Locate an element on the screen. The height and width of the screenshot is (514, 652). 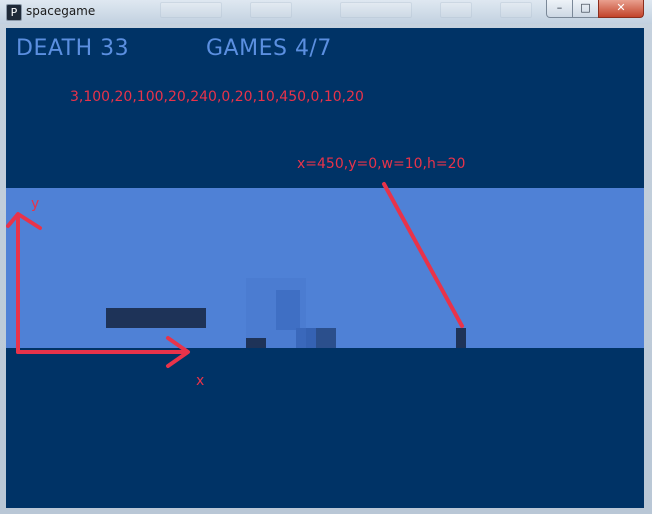
maximize-button: □ is located at coordinates (585, 9).